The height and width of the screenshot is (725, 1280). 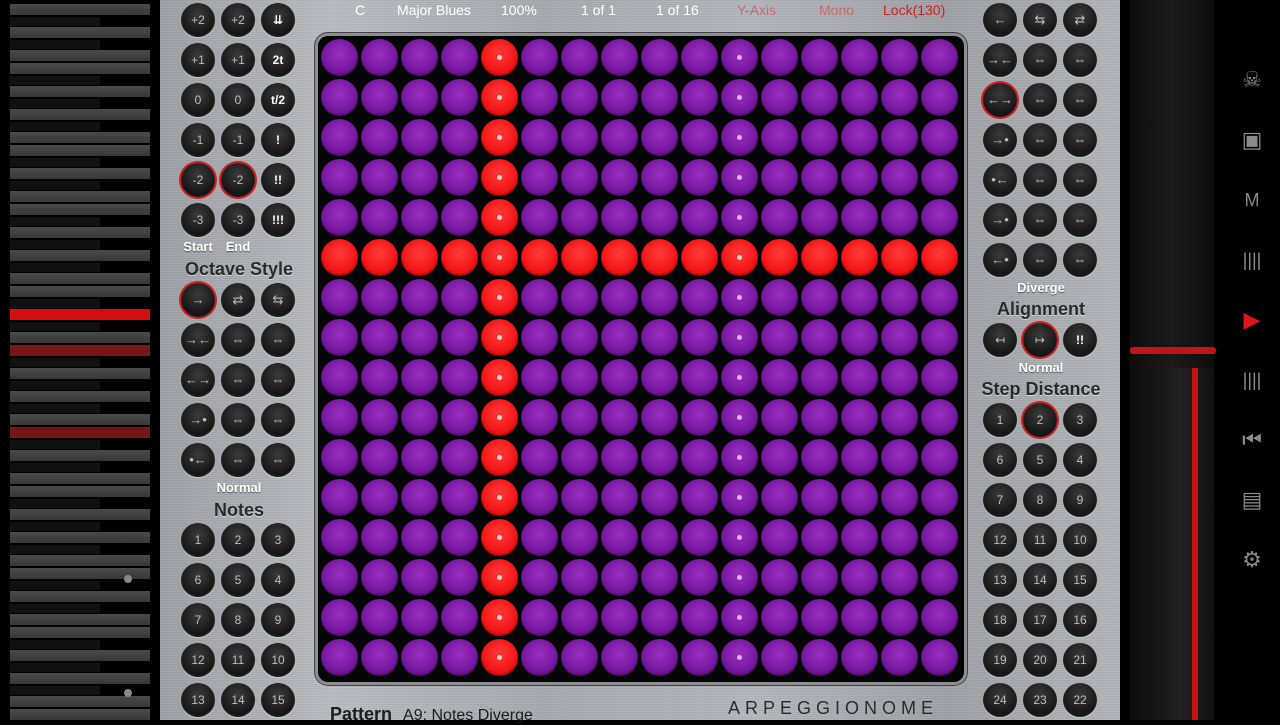 I want to click on step-distance-button: 8, so click(x=1040, y=500).